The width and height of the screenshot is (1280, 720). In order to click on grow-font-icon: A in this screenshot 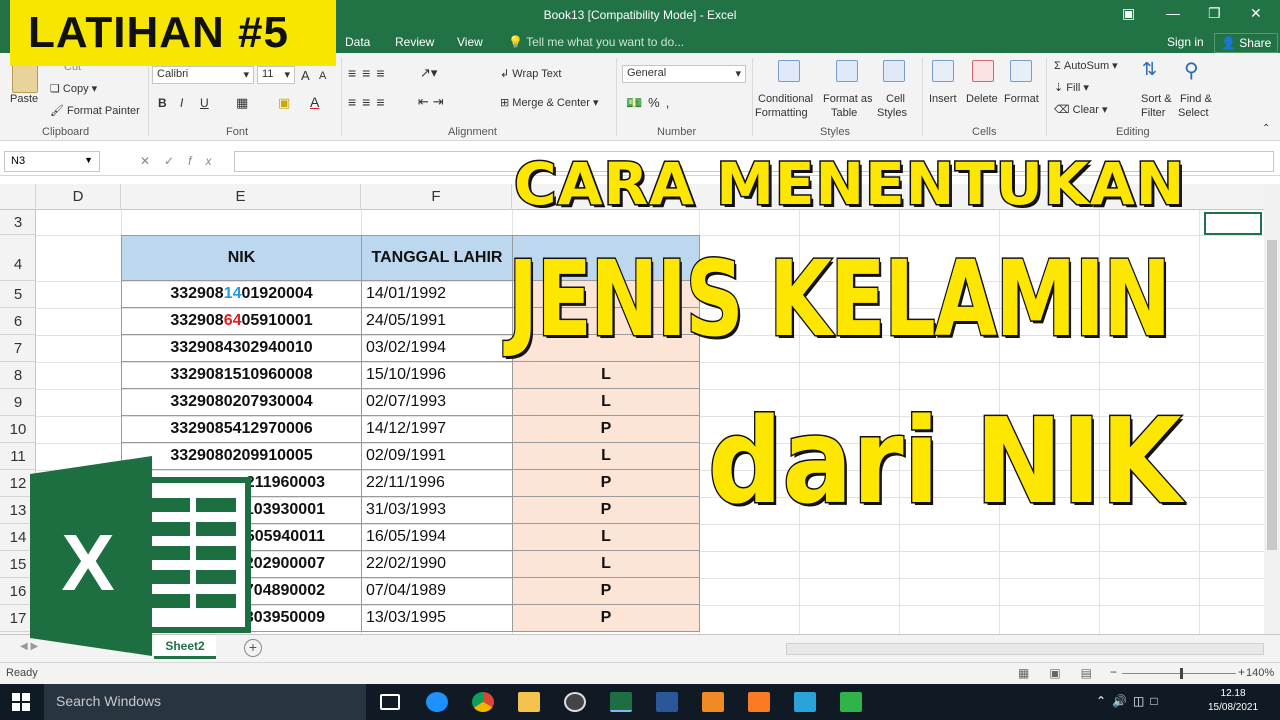, I will do `click(305, 75)`.